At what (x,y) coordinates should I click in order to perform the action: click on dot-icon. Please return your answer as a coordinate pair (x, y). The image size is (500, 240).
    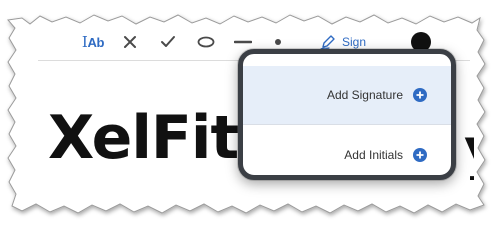
    Looking at the image, I should click on (278, 42).